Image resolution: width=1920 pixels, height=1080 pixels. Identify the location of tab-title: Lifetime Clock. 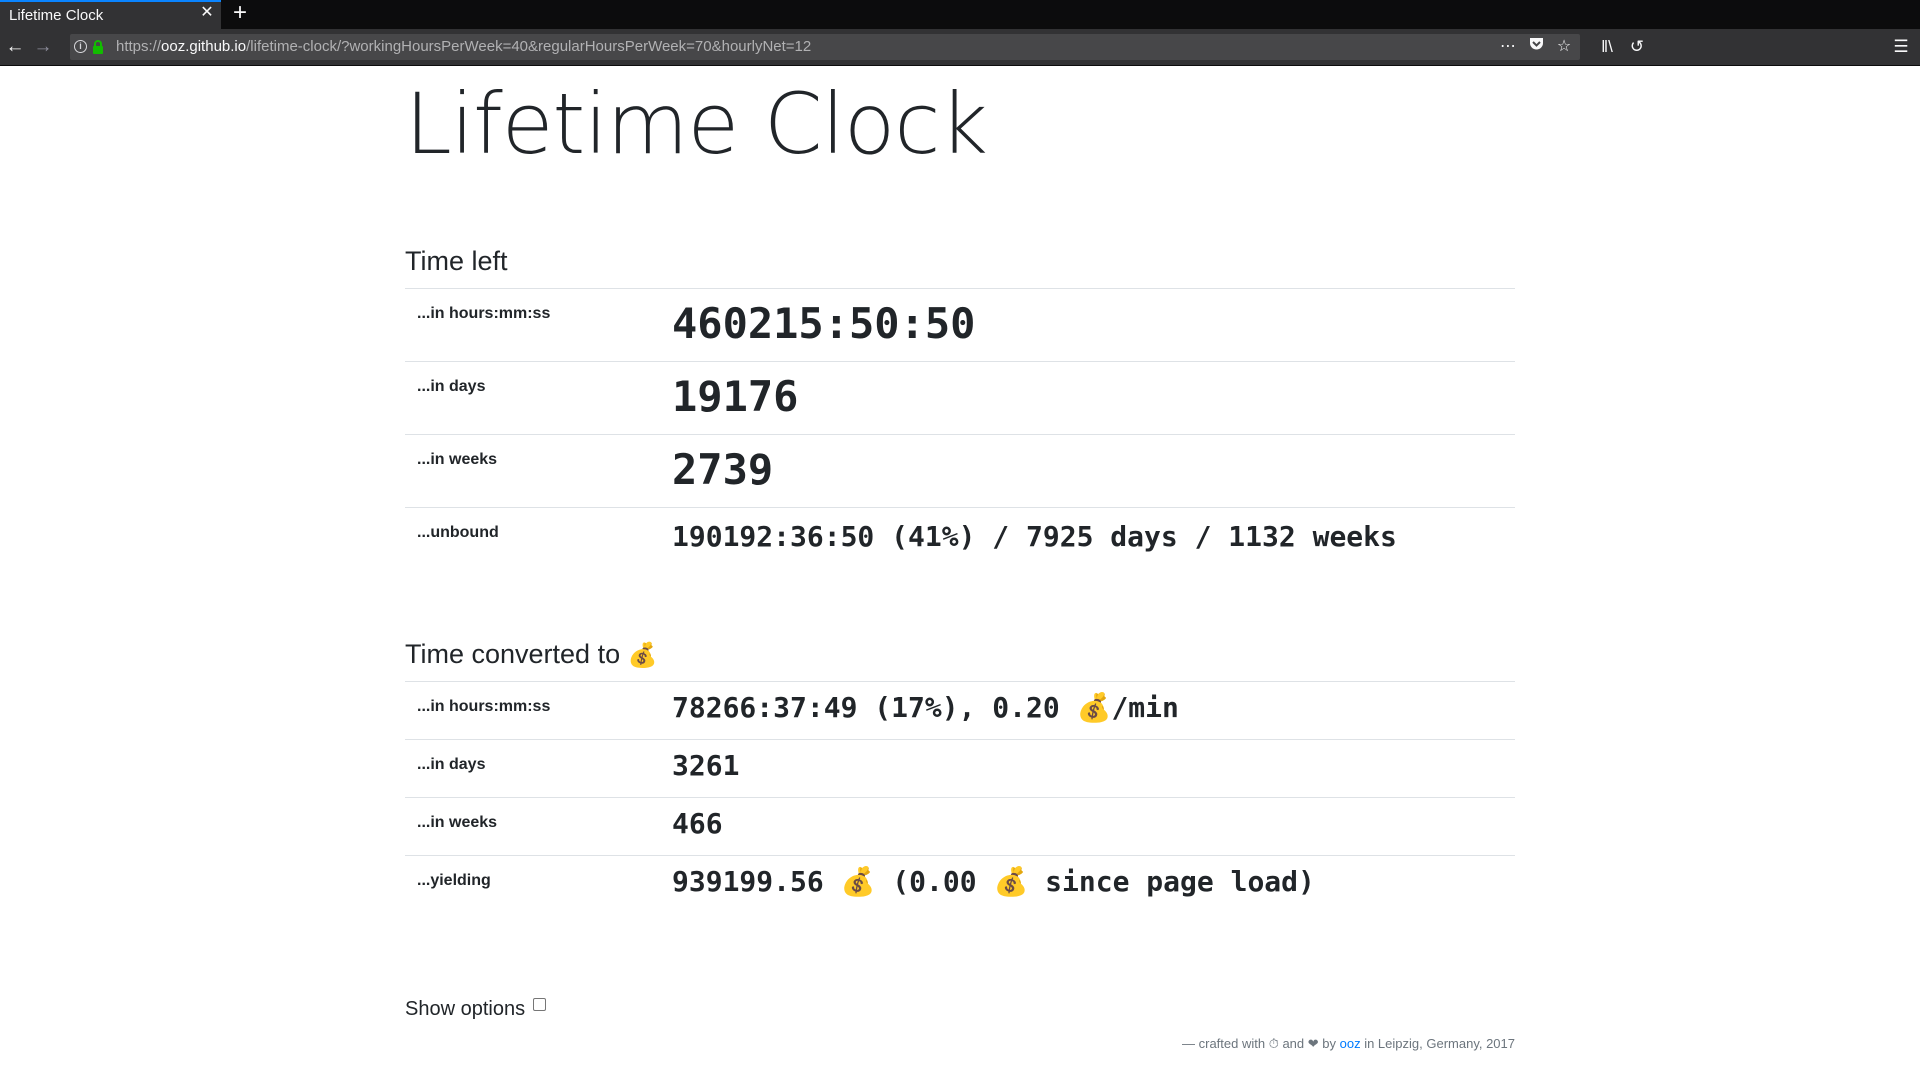
(56, 15).